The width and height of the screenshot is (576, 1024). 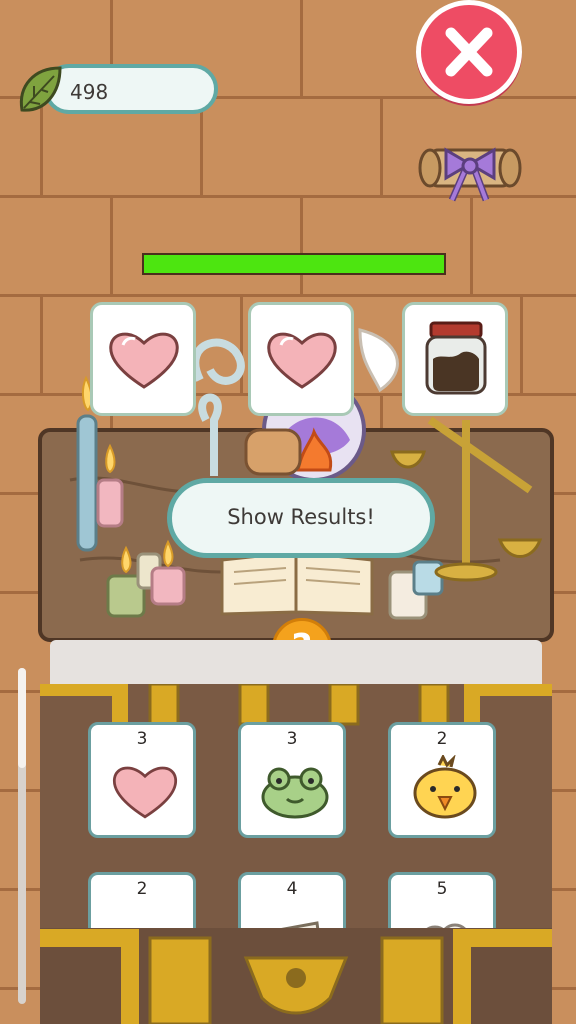 I want to click on recipe-scroll-button, so click(x=470, y=169).